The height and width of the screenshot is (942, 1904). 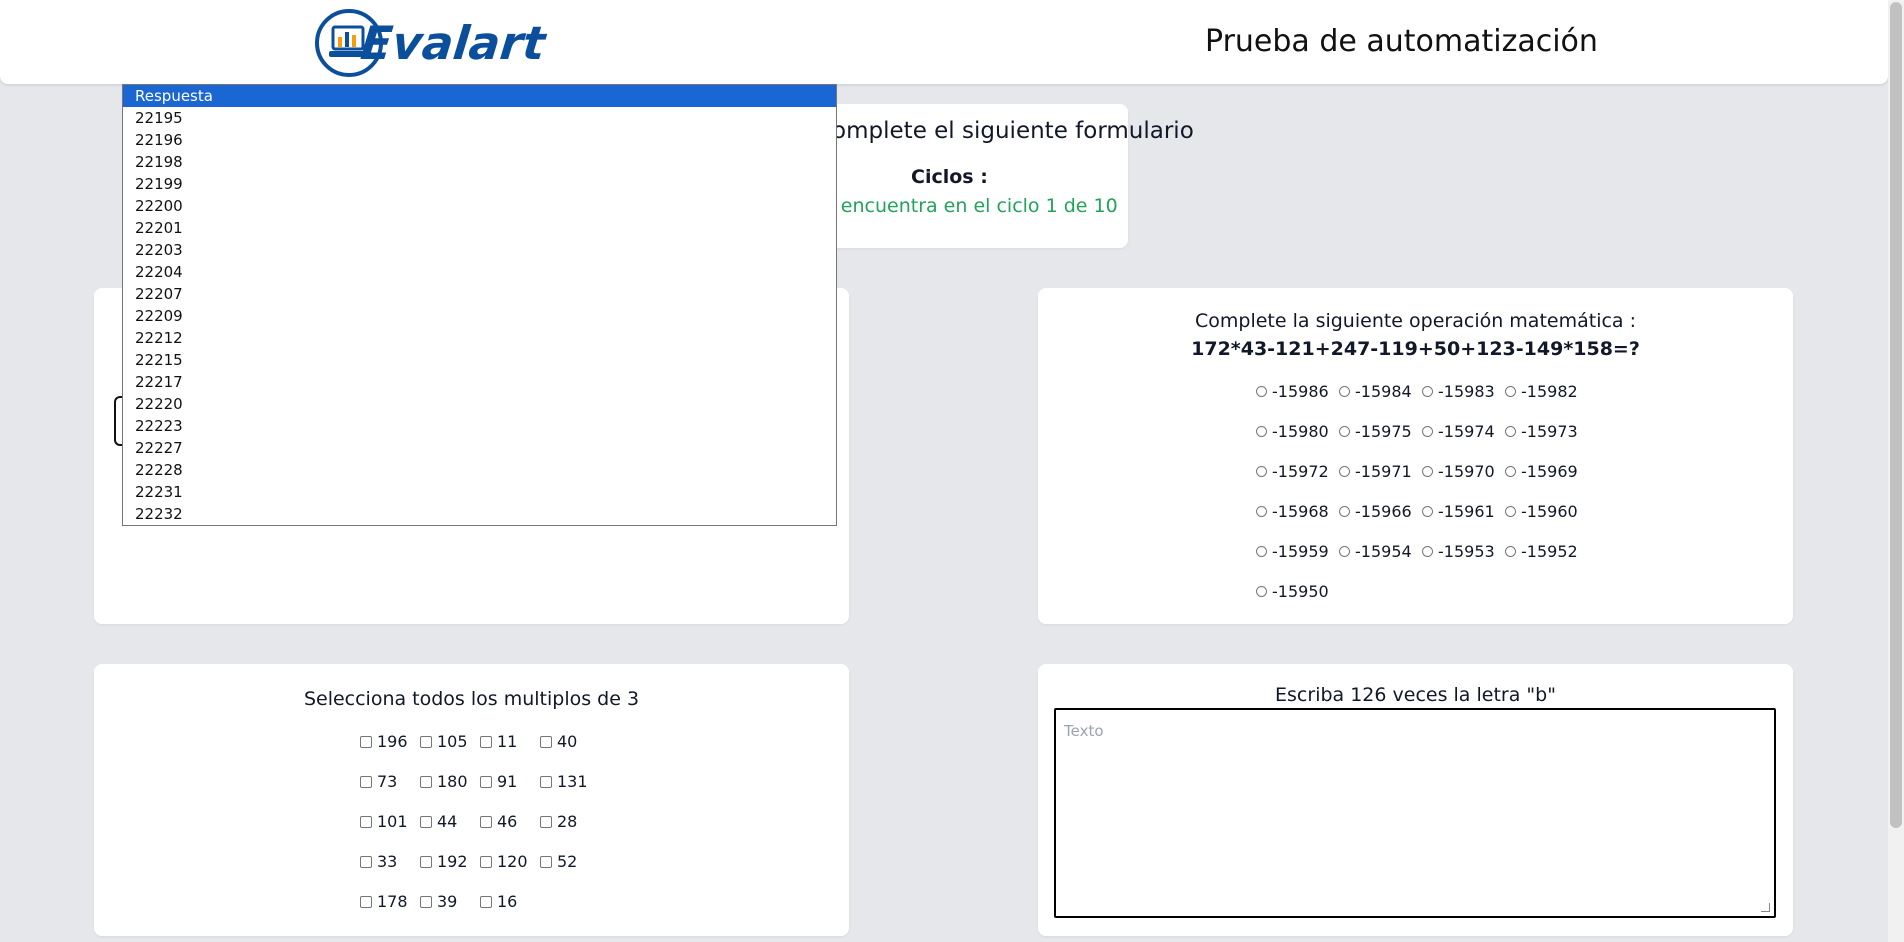 What do you see at coordinates (479, 426) in the screenshot?
I see `dropdown-option: 22223` at bounding box center [479, 426].